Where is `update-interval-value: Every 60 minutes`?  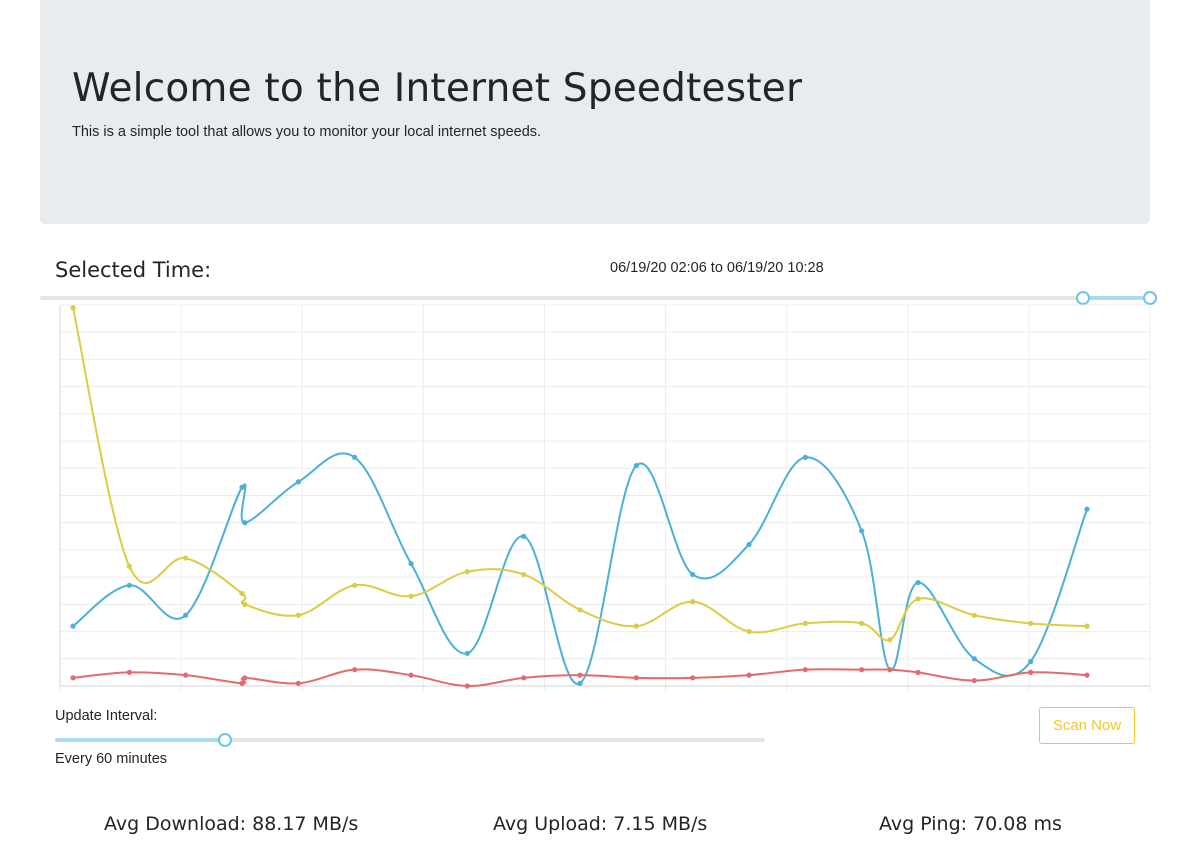
update-interval-value: Every 60 minutes is located at coordinates (111, 759).